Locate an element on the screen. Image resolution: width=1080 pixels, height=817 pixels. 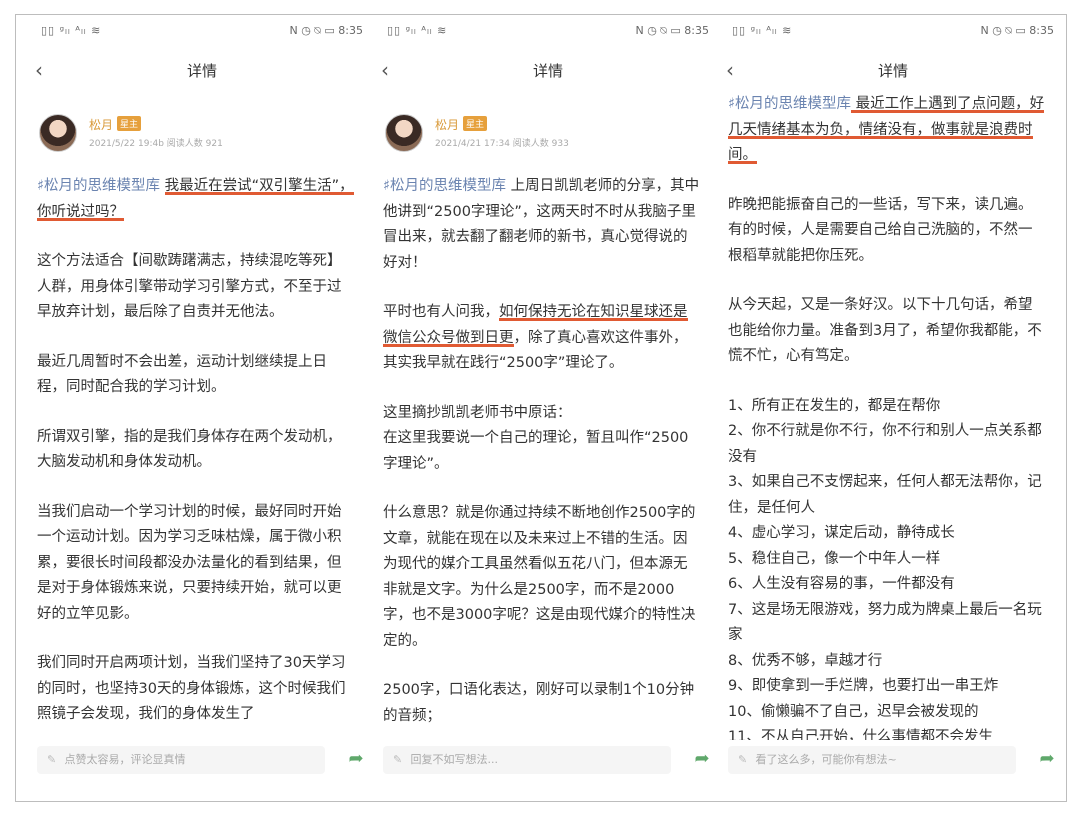
comment-input: ✎ 点赞太容易，评论显真情 is located at coordinates (181, 760).